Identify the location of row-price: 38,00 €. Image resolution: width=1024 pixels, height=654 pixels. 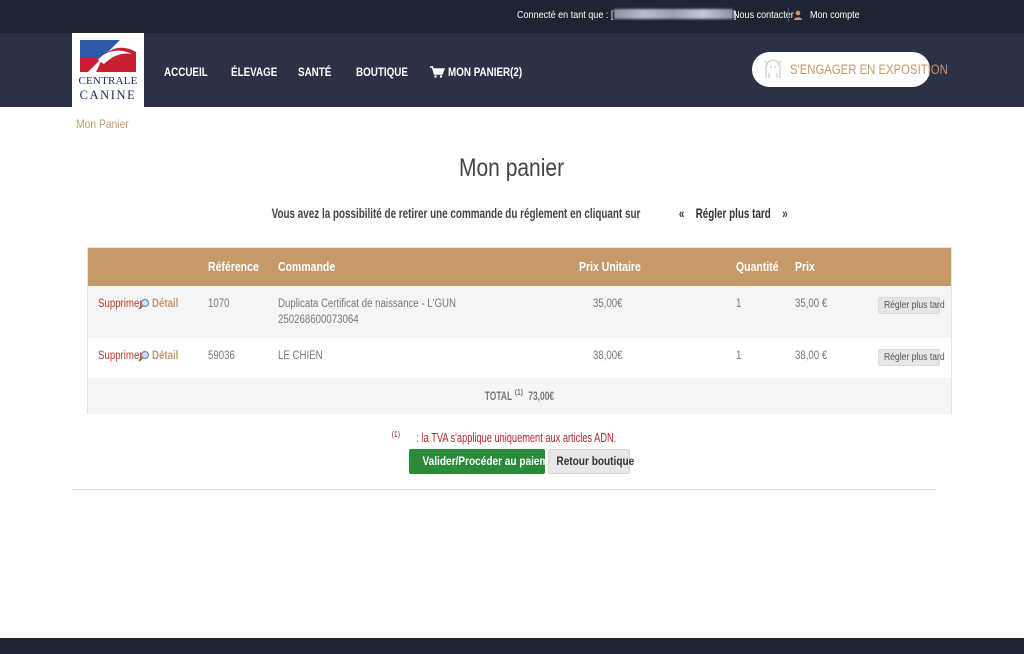
(811, 356).